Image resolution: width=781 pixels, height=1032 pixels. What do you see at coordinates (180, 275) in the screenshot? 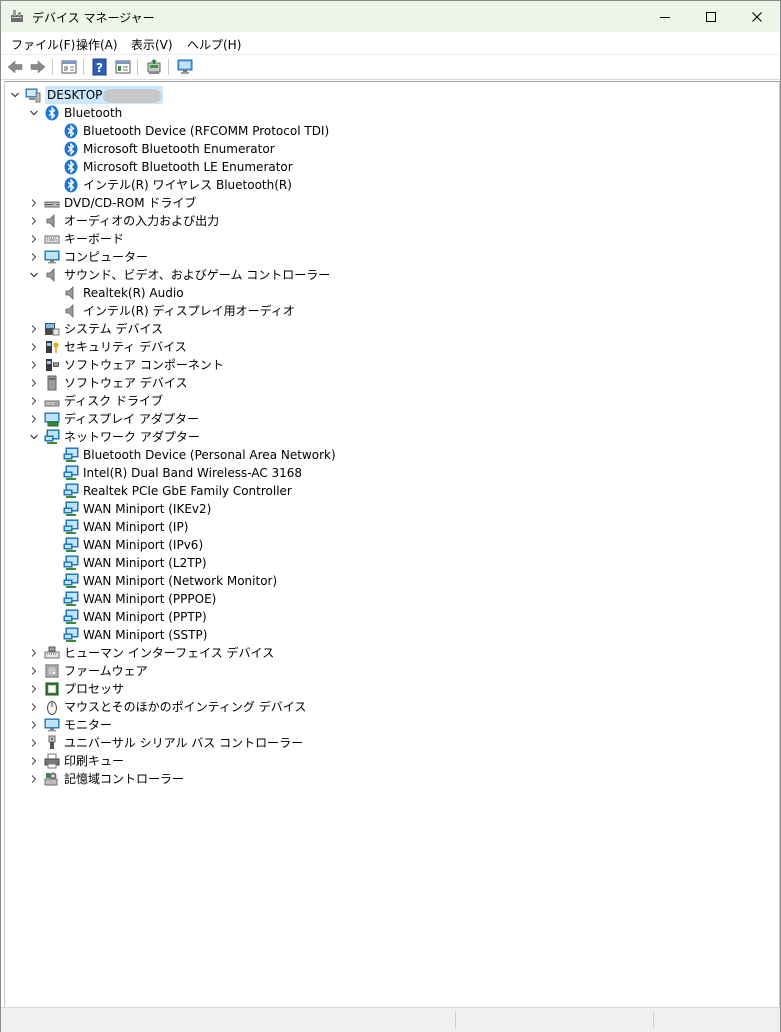
I see `tree-category-node: サウンド、ビデオ、およびゲーム コントローラー` at bounding box center [180, 275].